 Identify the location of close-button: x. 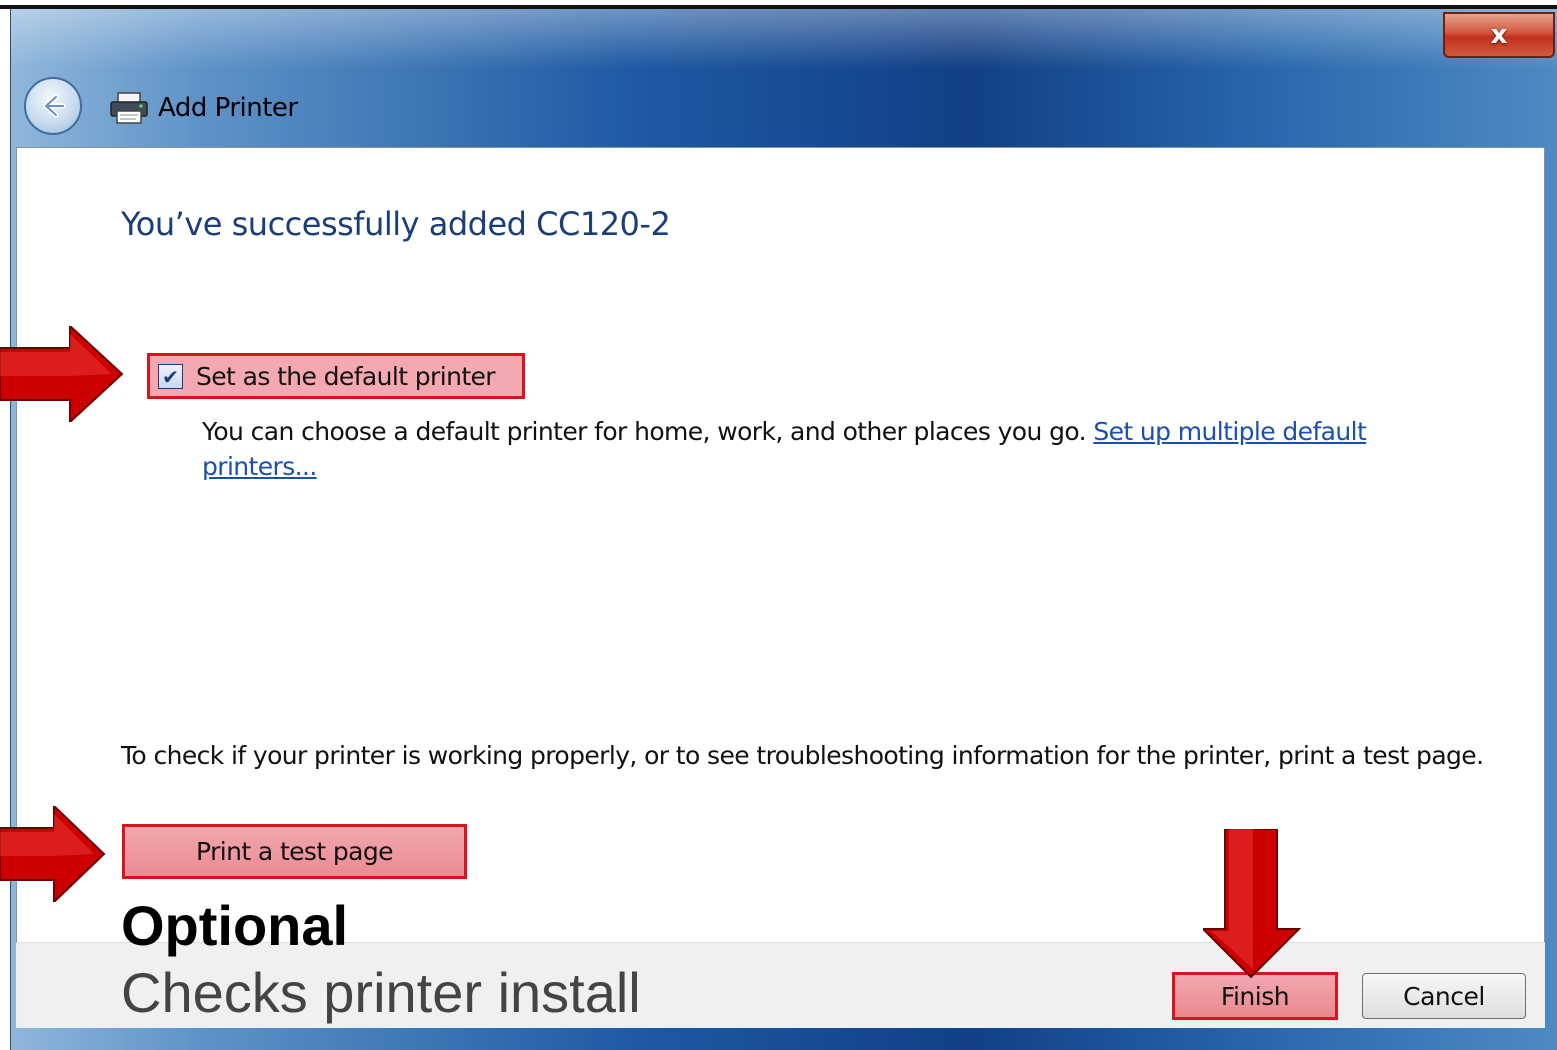
(1499, 35).